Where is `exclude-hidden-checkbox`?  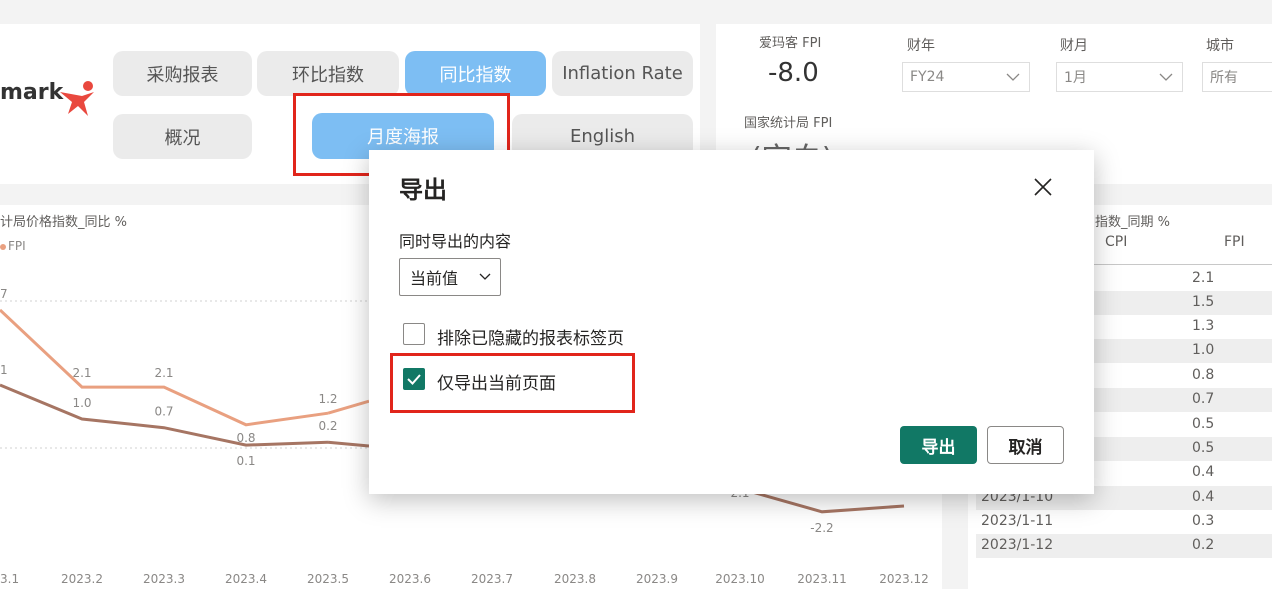
exclude-hidden-checkbox is located at coordinates (414, 334).